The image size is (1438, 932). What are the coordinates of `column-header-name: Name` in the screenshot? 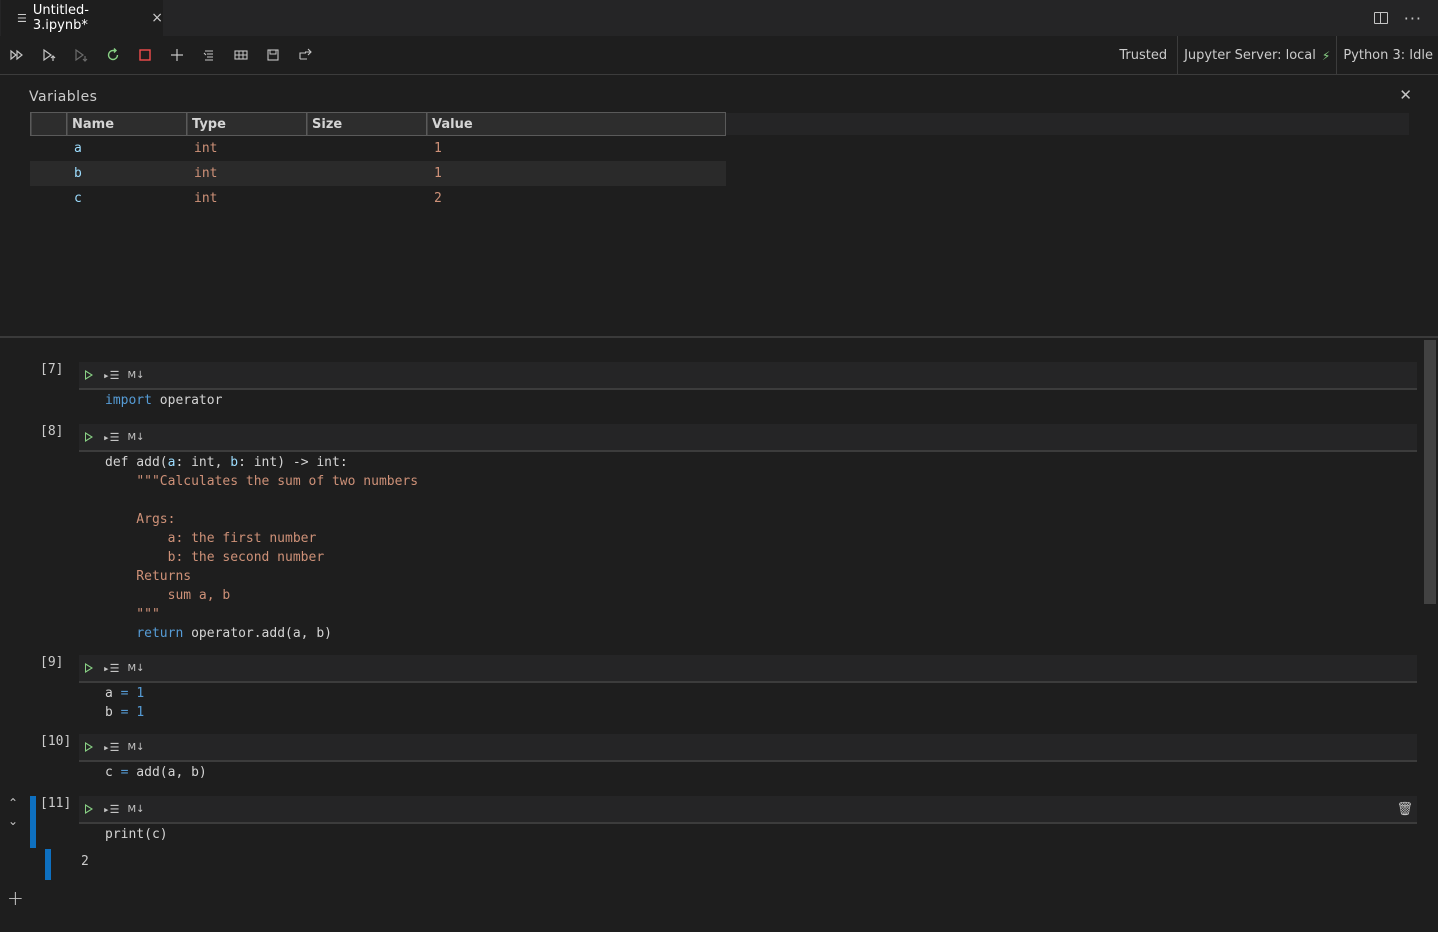 It's located at (127, 124).